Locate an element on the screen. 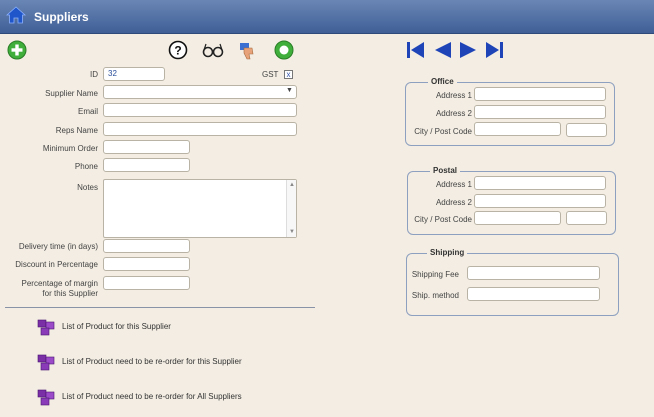  supplier-name-select is located at coordinates (200, 92).